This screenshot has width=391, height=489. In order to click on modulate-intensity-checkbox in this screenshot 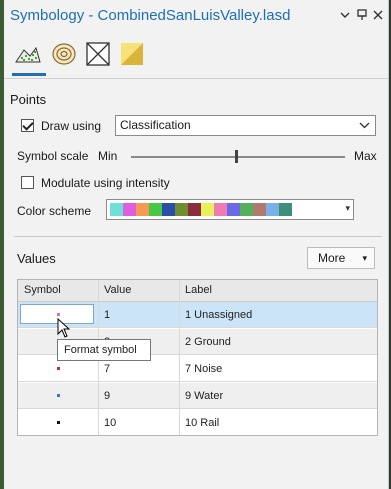, I will do `click(27, 182)`.